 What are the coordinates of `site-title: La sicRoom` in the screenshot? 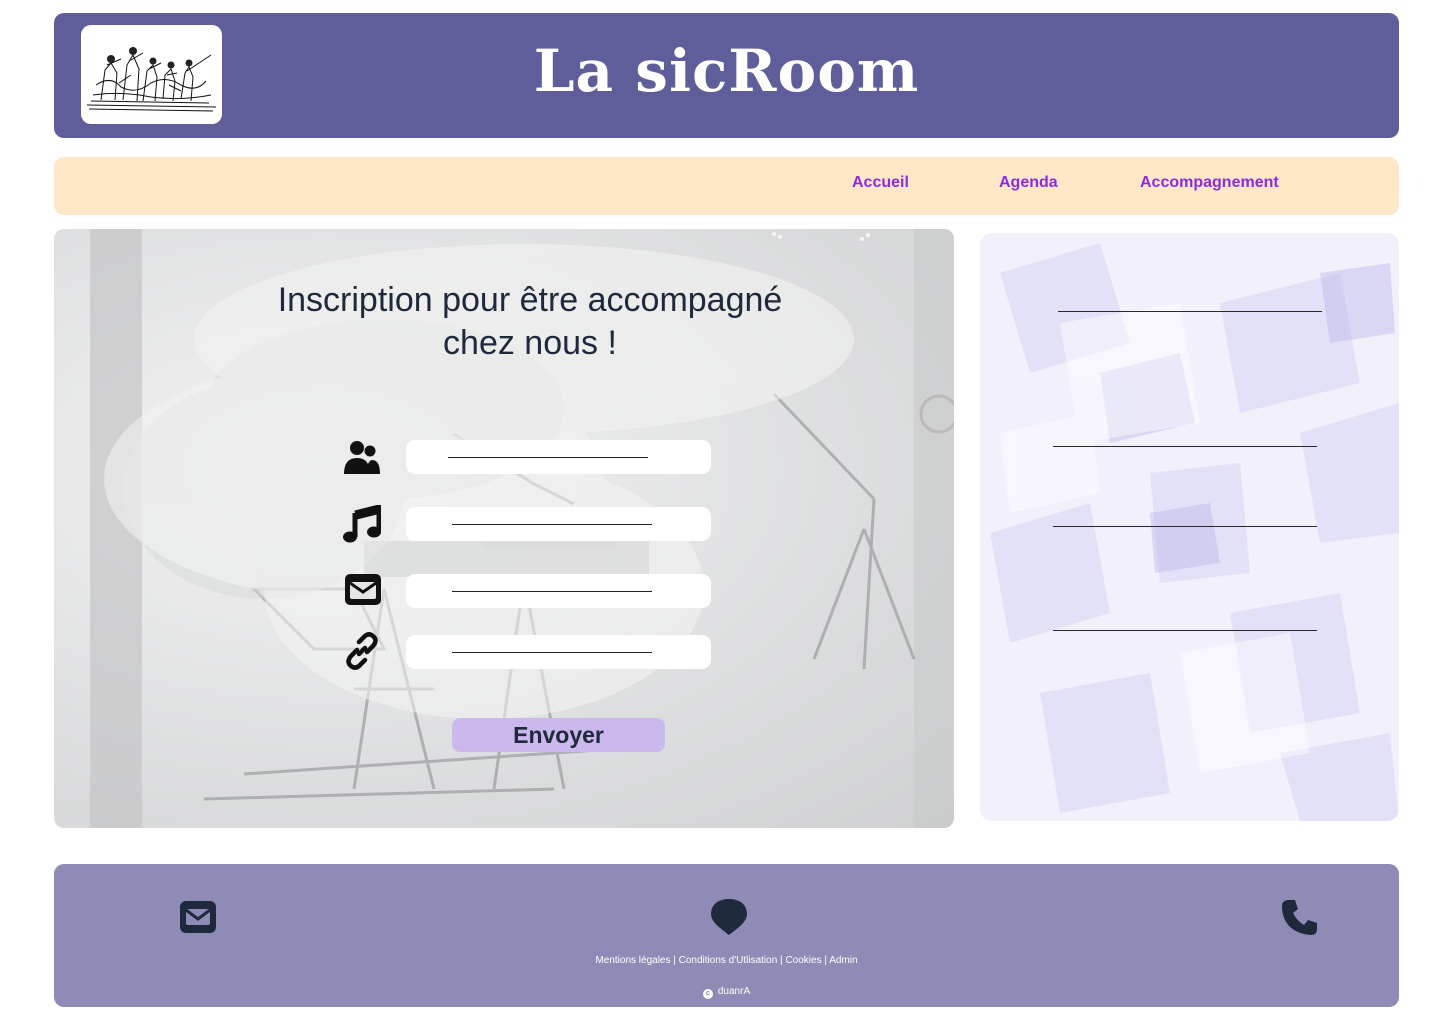 It's located at (726, 71).